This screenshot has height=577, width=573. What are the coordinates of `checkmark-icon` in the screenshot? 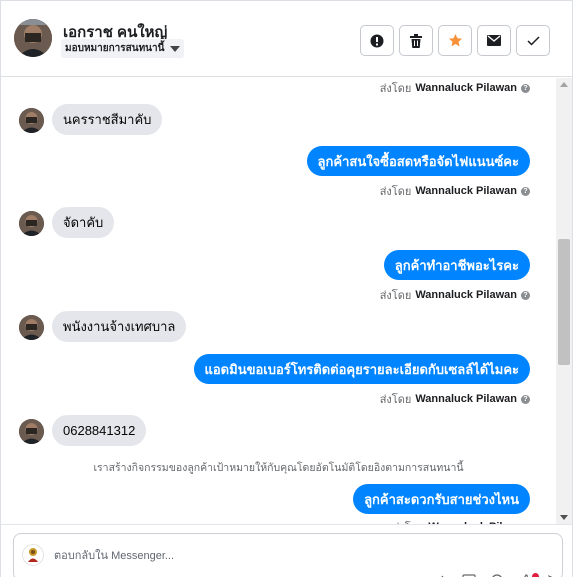 It's located at (533, 40).